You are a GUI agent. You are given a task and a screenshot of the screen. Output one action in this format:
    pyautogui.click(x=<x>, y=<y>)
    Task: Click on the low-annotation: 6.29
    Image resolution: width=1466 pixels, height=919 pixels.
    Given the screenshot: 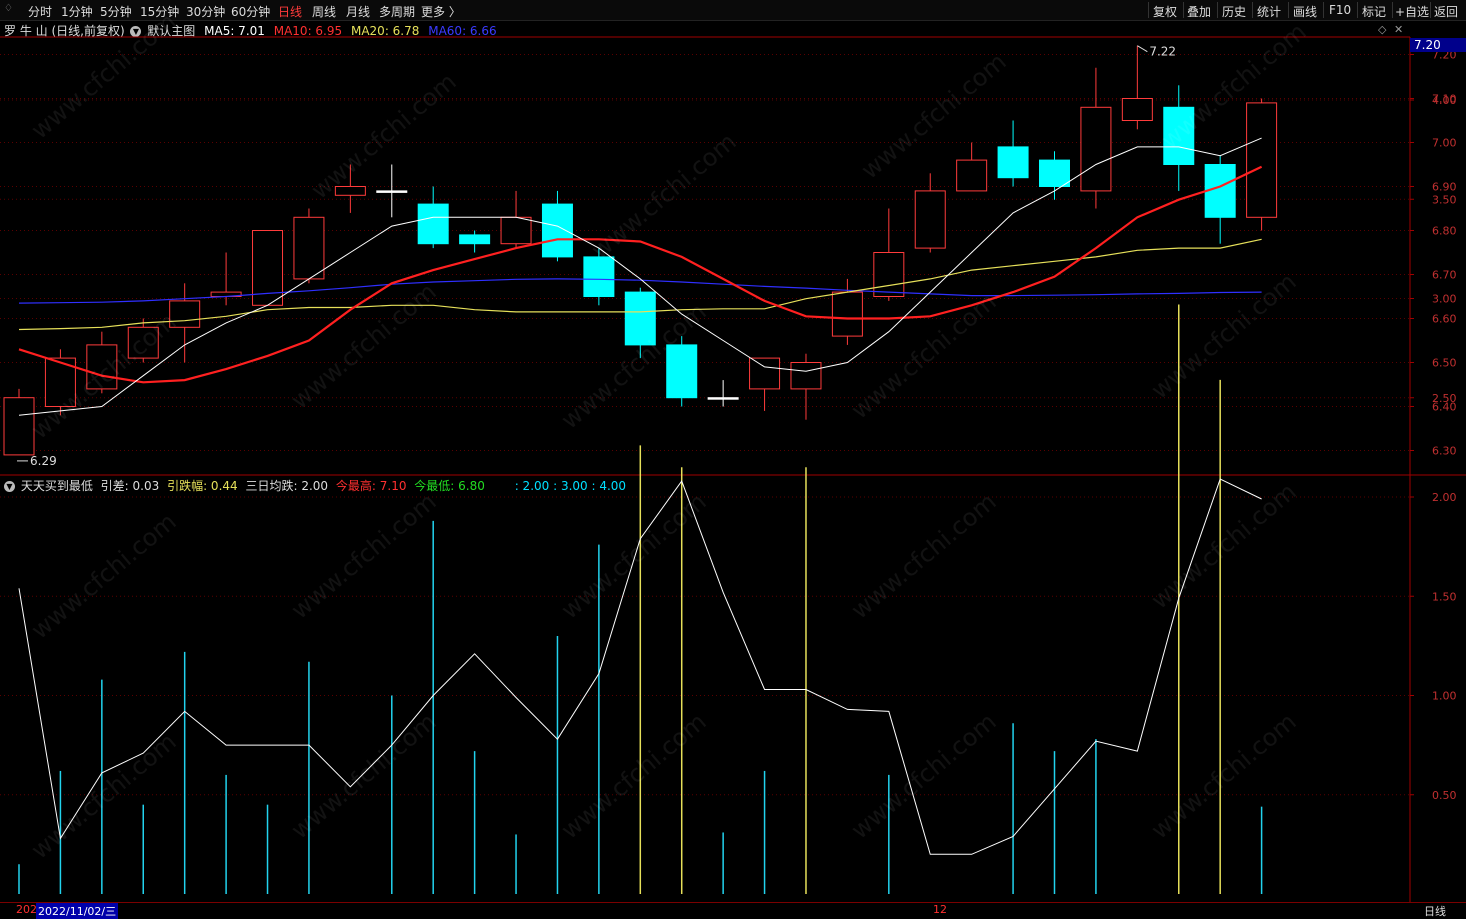 What is the action you would take?
    pyautogui.click(x=43, y=461)
    